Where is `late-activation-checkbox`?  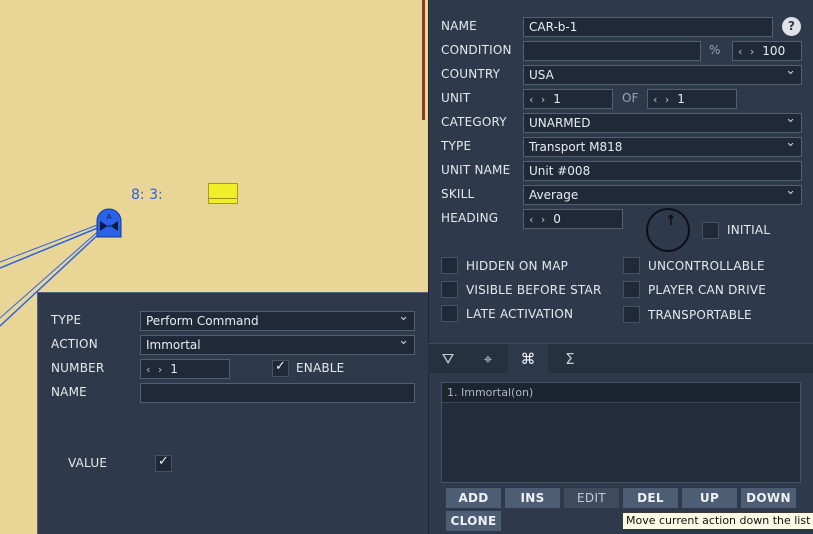 late-activation-checkbox is located at coordinates (449, 313).